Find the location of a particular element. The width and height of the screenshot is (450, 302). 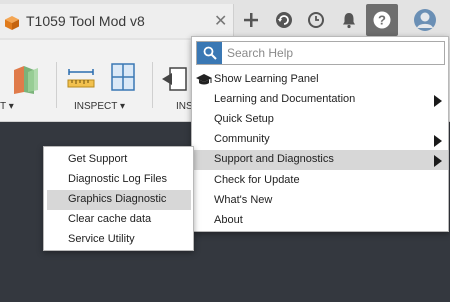

insert-tool-icon is located at coordinates (175, 79).